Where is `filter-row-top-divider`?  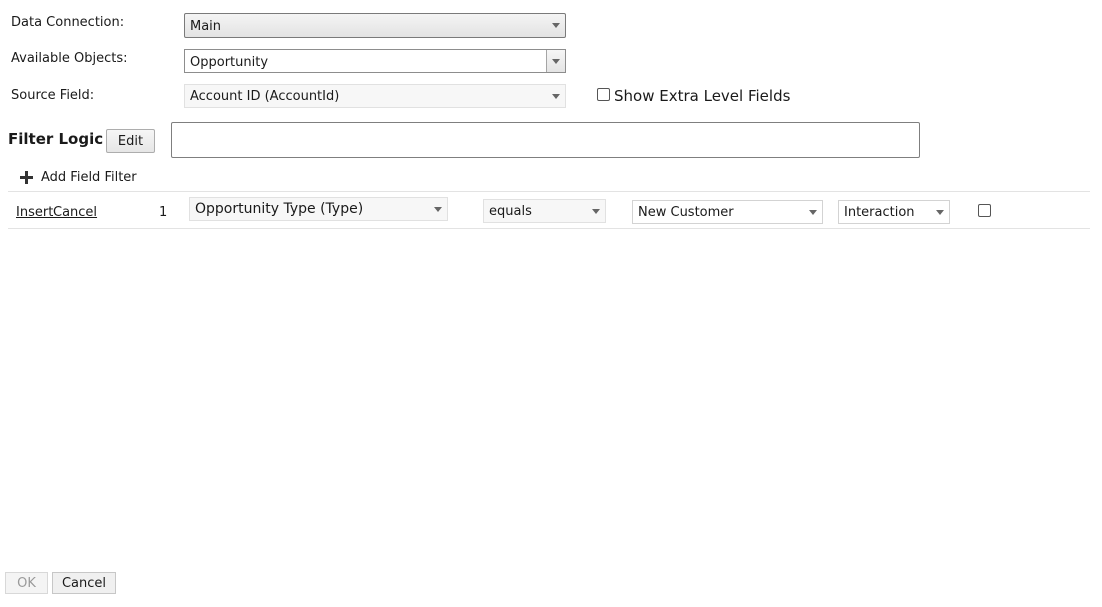 filter-row-top-divider is located at coordinates (549, 191).